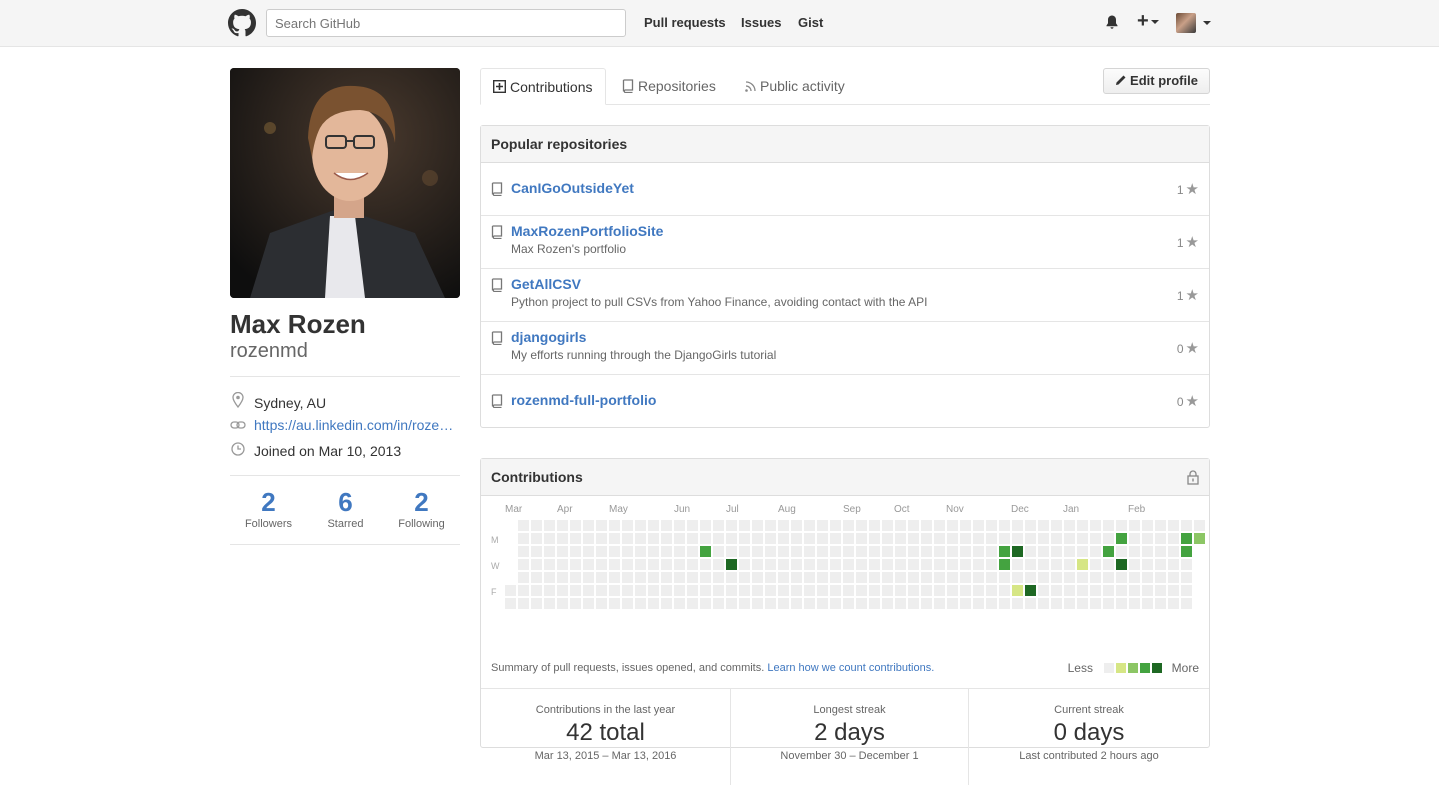 The image size is (1439, 785). What do you see at coordinates (855, 179) in the screenshot?
I see `repo-name-link: CanIGoOutsideYet` at bounding box center [855, 179].